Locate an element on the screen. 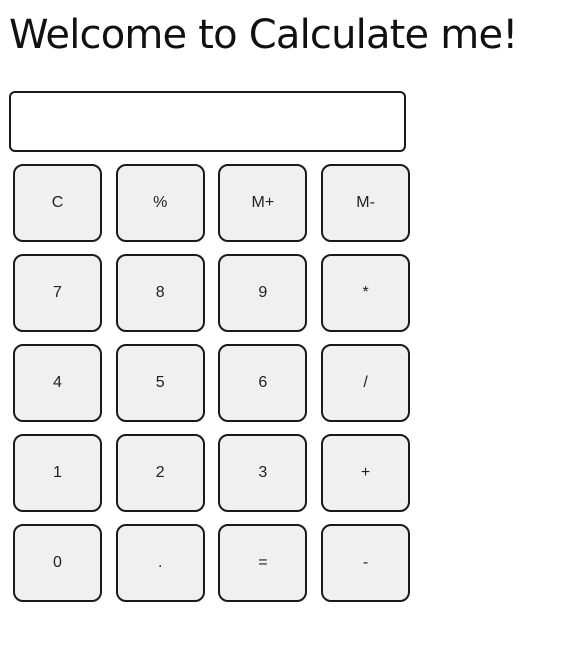 Image resolution: width=575 pixels, height=661 pixels. equals-button: = is located at coordinates (263, 563).